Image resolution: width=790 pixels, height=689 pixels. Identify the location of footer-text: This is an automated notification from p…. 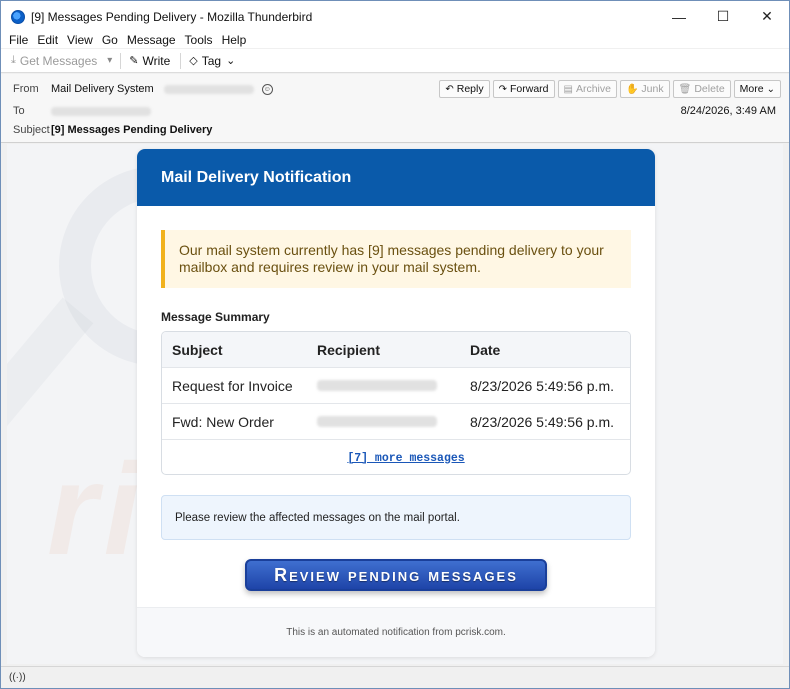
(396, 632).